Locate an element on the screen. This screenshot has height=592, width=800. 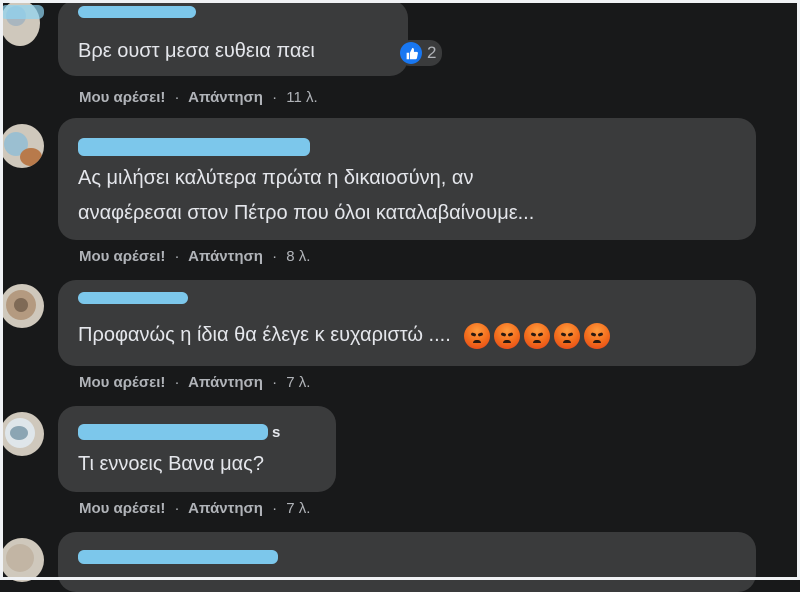
comment-bubble: s Τι εννοεις Βανα μας? is located at coordinates (197, 449).